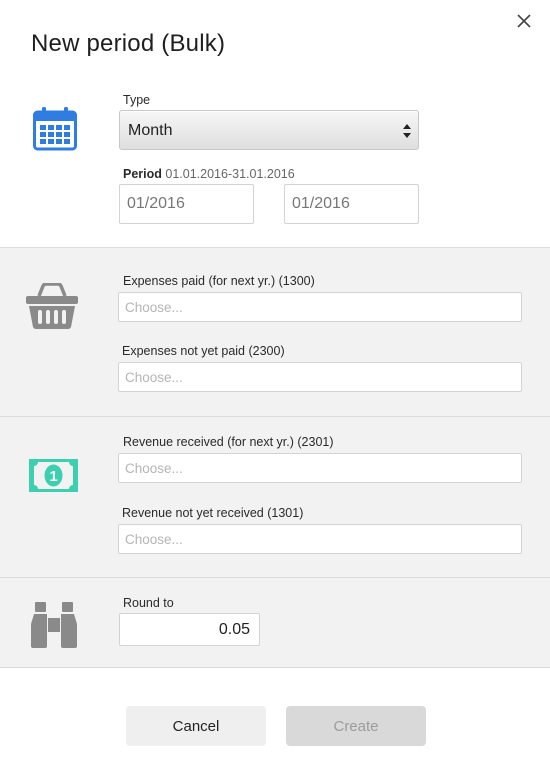 The height and width of the screenshot is (758, 550). What do you see at coordinates (213, 513) in the screenshot?
I see `revenue-not-received-label: Revenue not yet received (1301)` at bounding box center [213, 513].